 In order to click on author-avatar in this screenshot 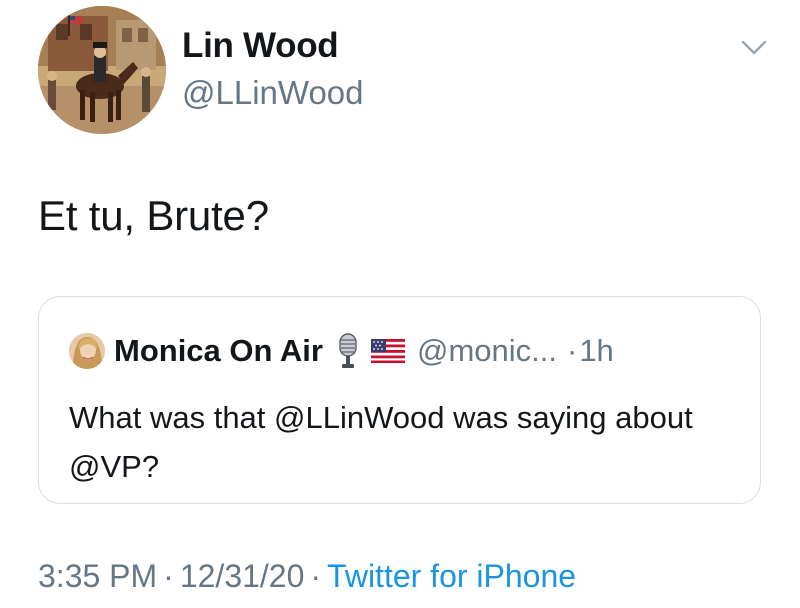, I will do `click(102, 70)`.